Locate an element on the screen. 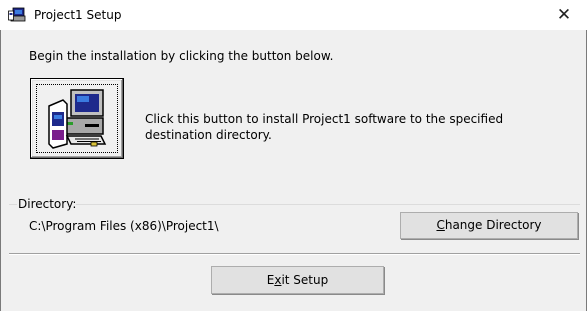  close-button: ✕ is located at coordinates (564, 15).